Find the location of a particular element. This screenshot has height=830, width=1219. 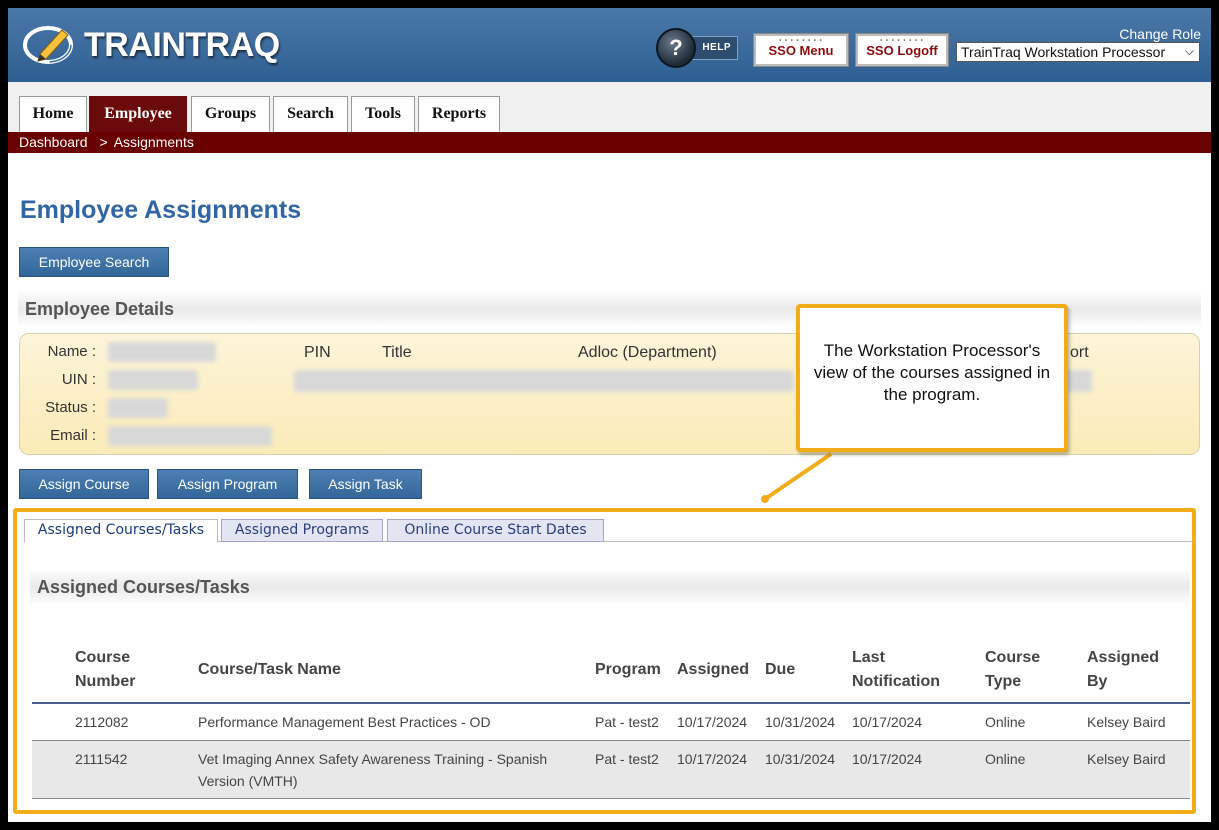

tab-online-start-dates: Online Course Start Dates is located at coordinates (495, 530).